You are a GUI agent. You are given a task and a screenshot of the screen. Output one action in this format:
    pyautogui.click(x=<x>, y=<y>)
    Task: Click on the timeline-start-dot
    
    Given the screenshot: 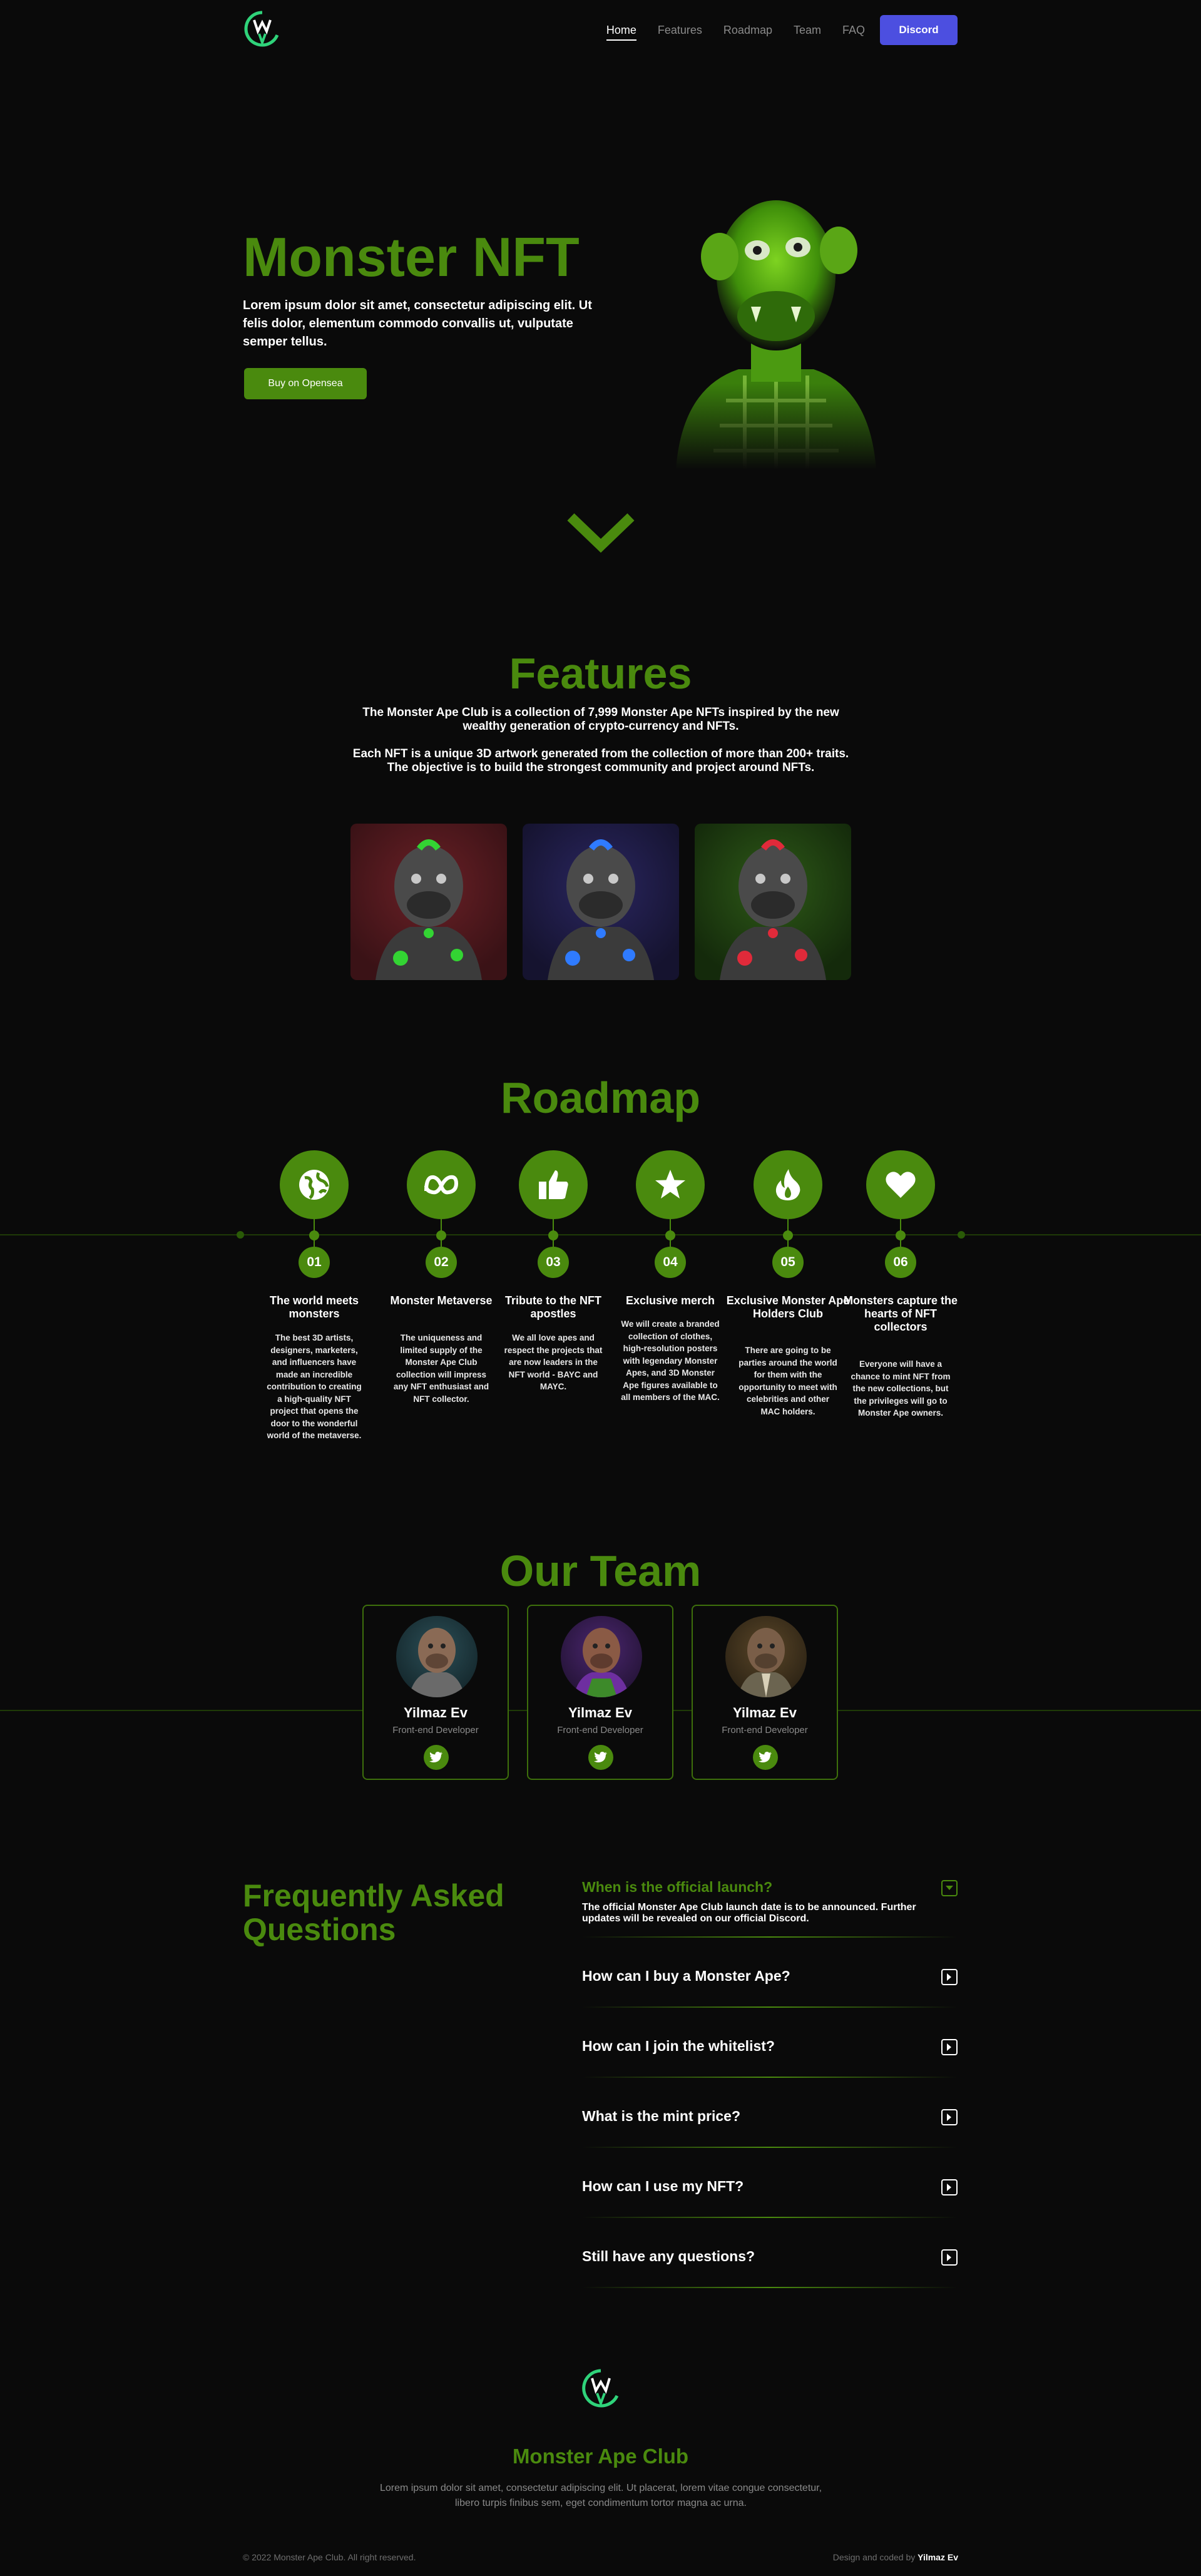 What is the action you would take?
    pyautogui.click(x=240, y=1235)
    